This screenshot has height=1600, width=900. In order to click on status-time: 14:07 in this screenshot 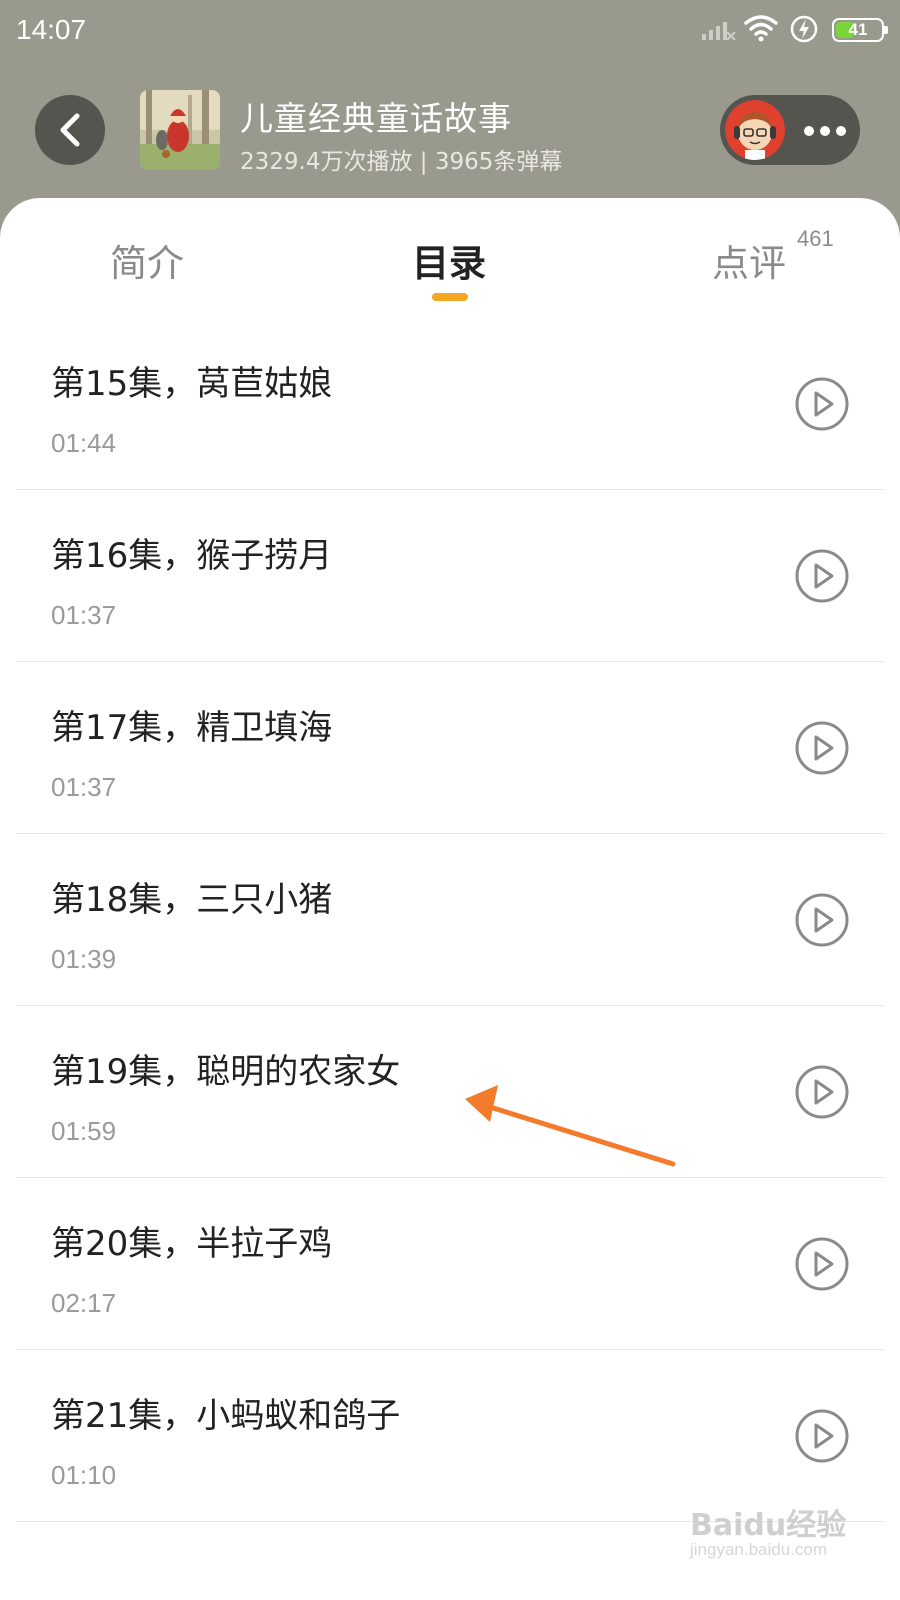, I will do `click(51, 29)`.